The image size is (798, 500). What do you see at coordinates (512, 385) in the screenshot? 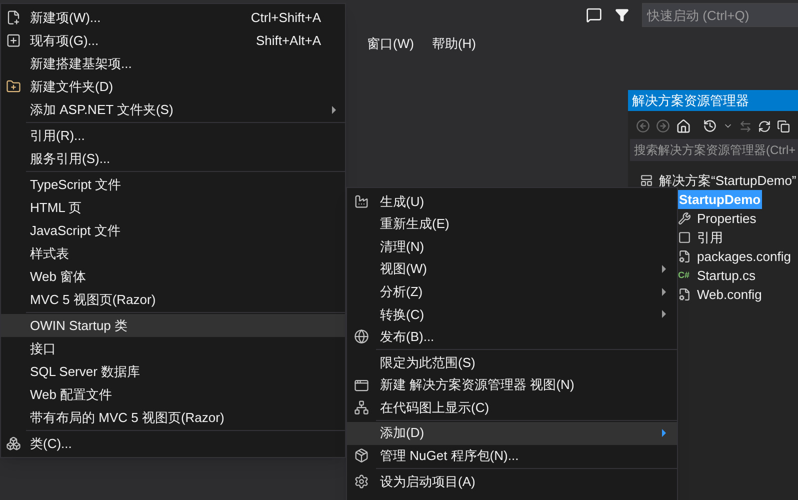
I see `menu-item: 新建 解决方案资源管理器 视图(N)` at bounding box center [512, 385].